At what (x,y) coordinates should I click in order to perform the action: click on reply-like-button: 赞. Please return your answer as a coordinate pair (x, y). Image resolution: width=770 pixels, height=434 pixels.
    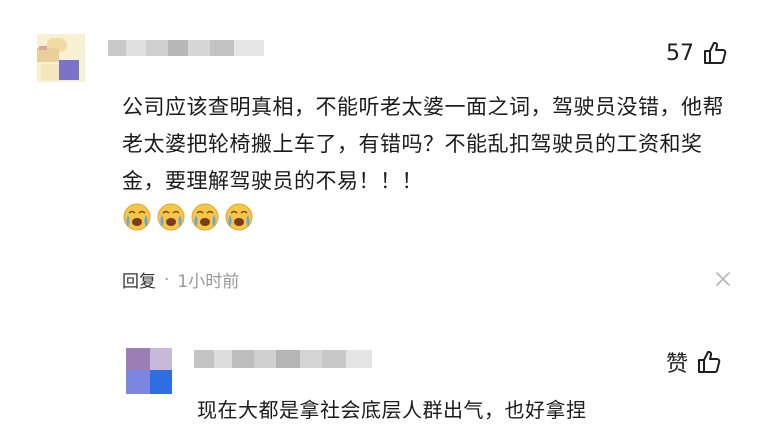
    Looking at the image, I should click on (694, 362).